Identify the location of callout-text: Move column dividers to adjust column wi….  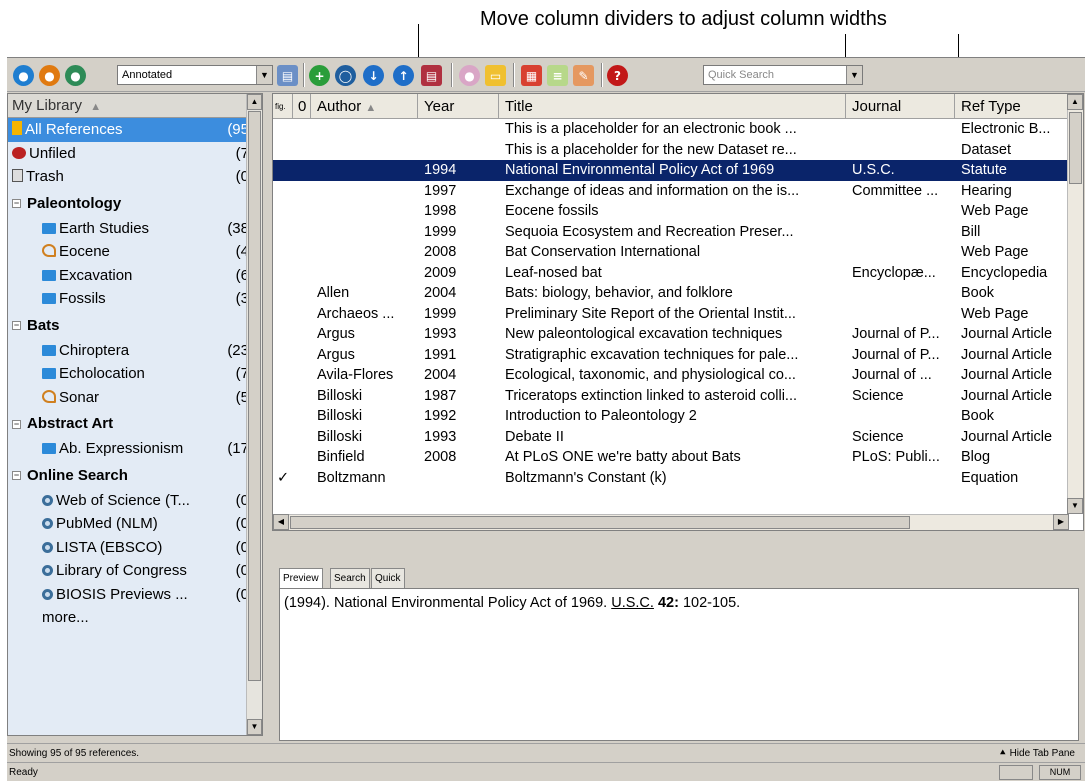
(683, 19).